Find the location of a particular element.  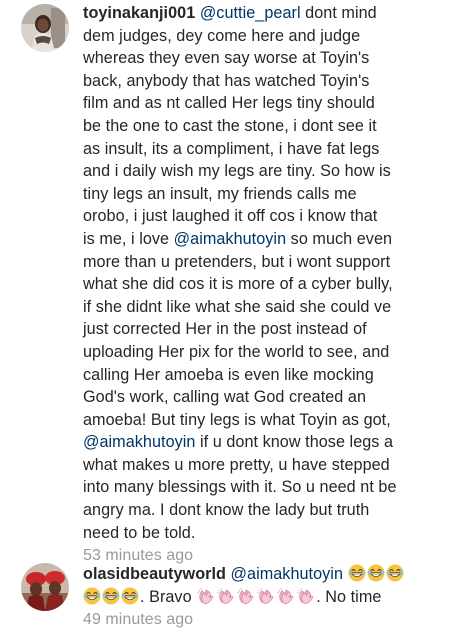

timestamp: 49 minutes ago is located at coordinates (138, 620).